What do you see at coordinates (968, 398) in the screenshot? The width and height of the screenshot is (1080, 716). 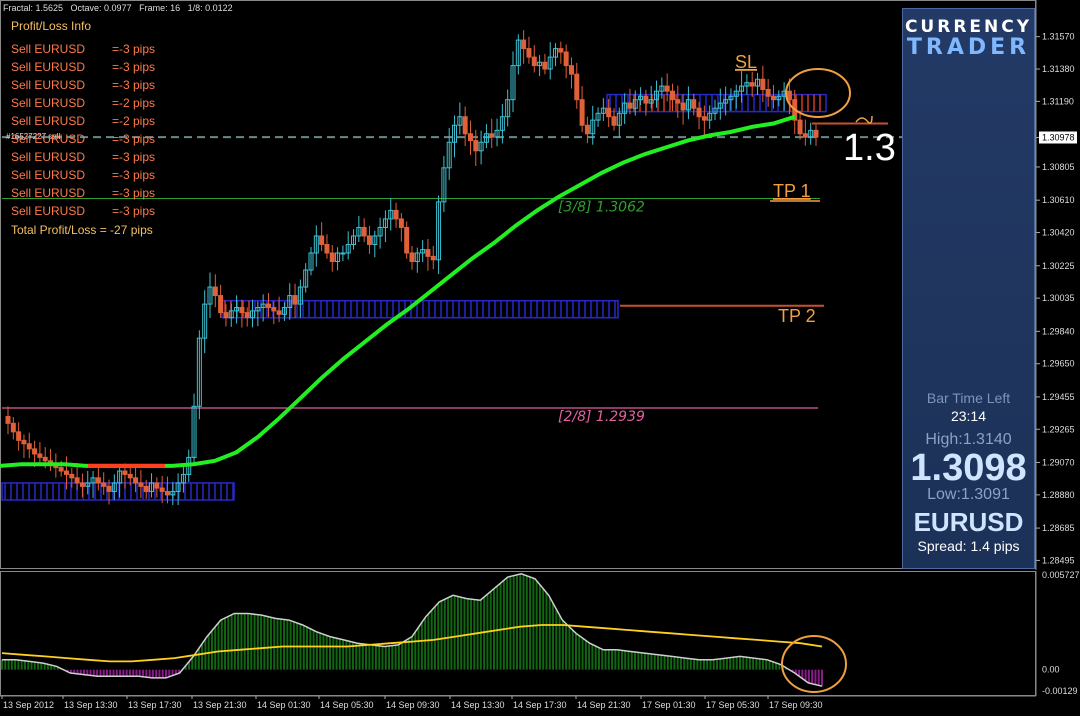 I see `bar-time-left-label: Bar Time Left` at bounding box center [968, 398].